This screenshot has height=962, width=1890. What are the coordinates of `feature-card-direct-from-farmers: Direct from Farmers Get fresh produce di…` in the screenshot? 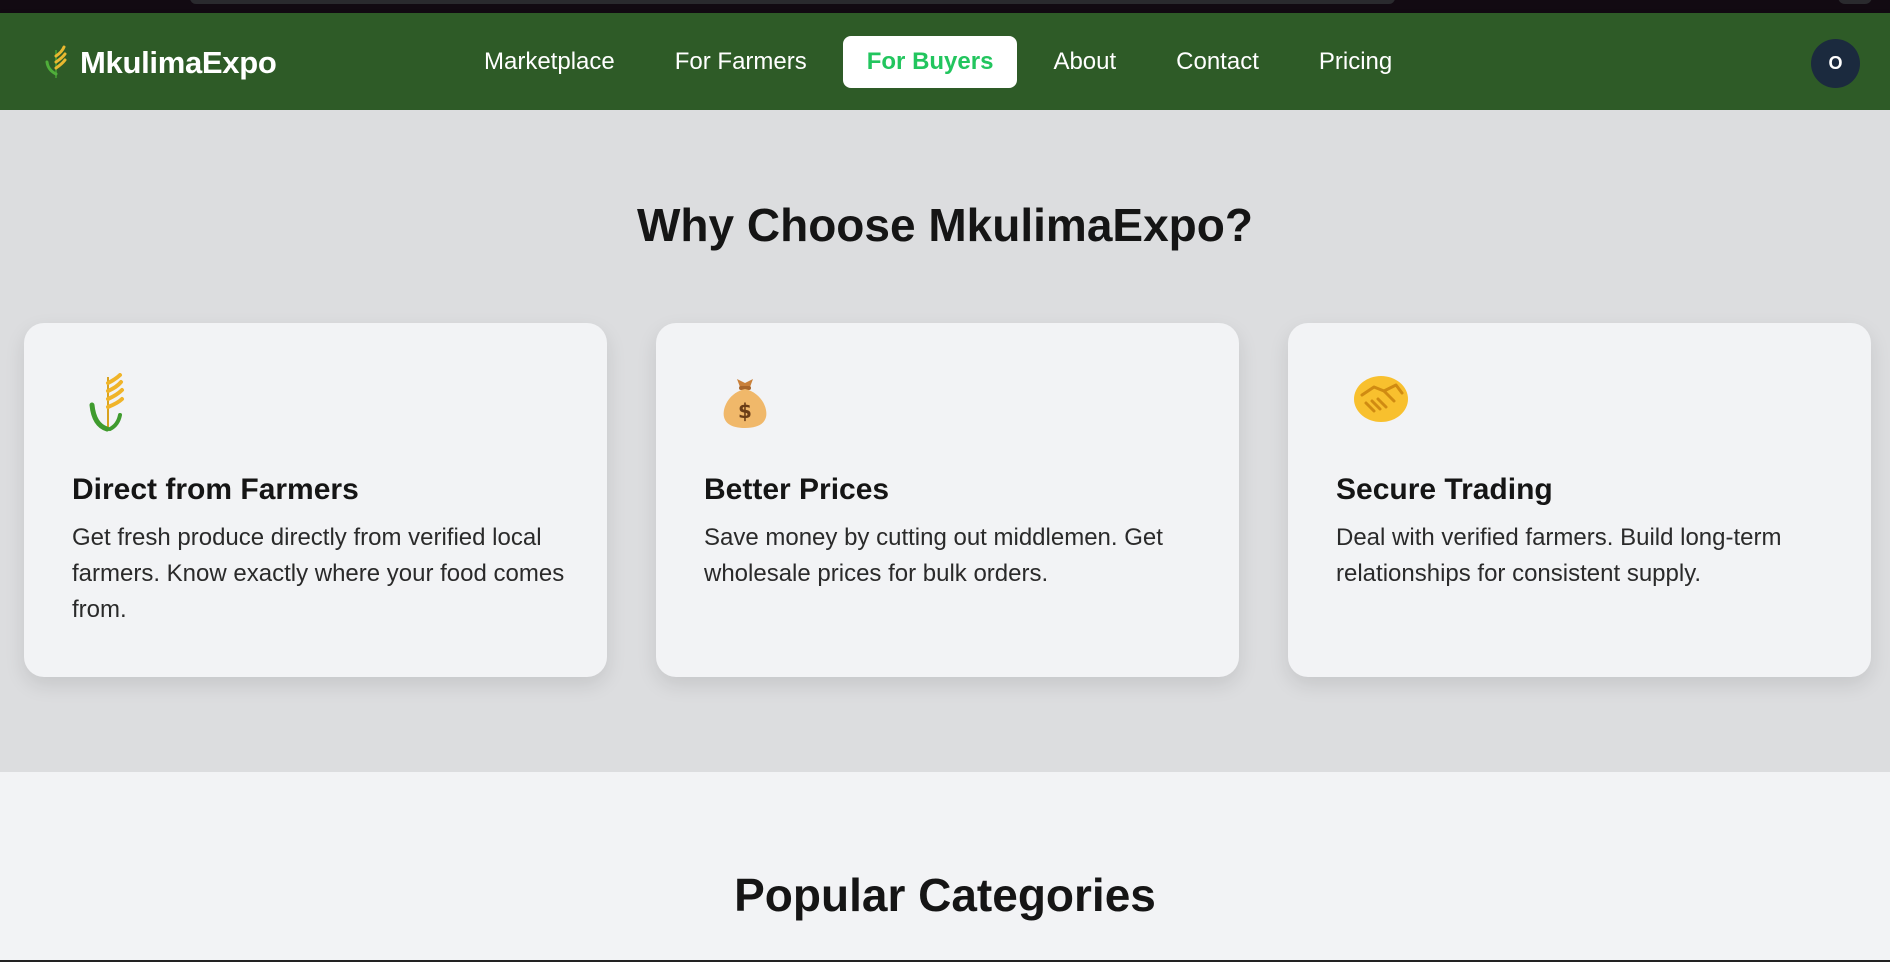 It's located at (315, 500).